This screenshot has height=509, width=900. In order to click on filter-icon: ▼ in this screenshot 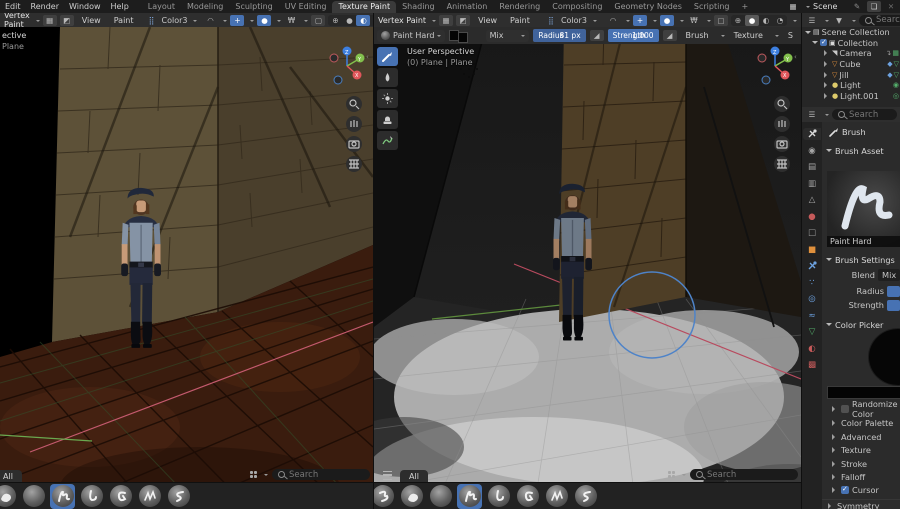, I will do `click(839, 20)`.